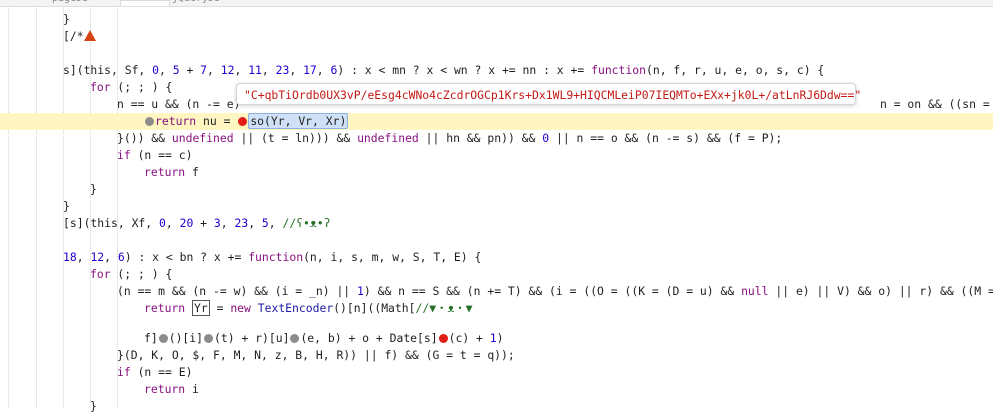 The height and width of the screenshot is (415, 993). I want to click on keyword-token: undefined, so click(202, 138).